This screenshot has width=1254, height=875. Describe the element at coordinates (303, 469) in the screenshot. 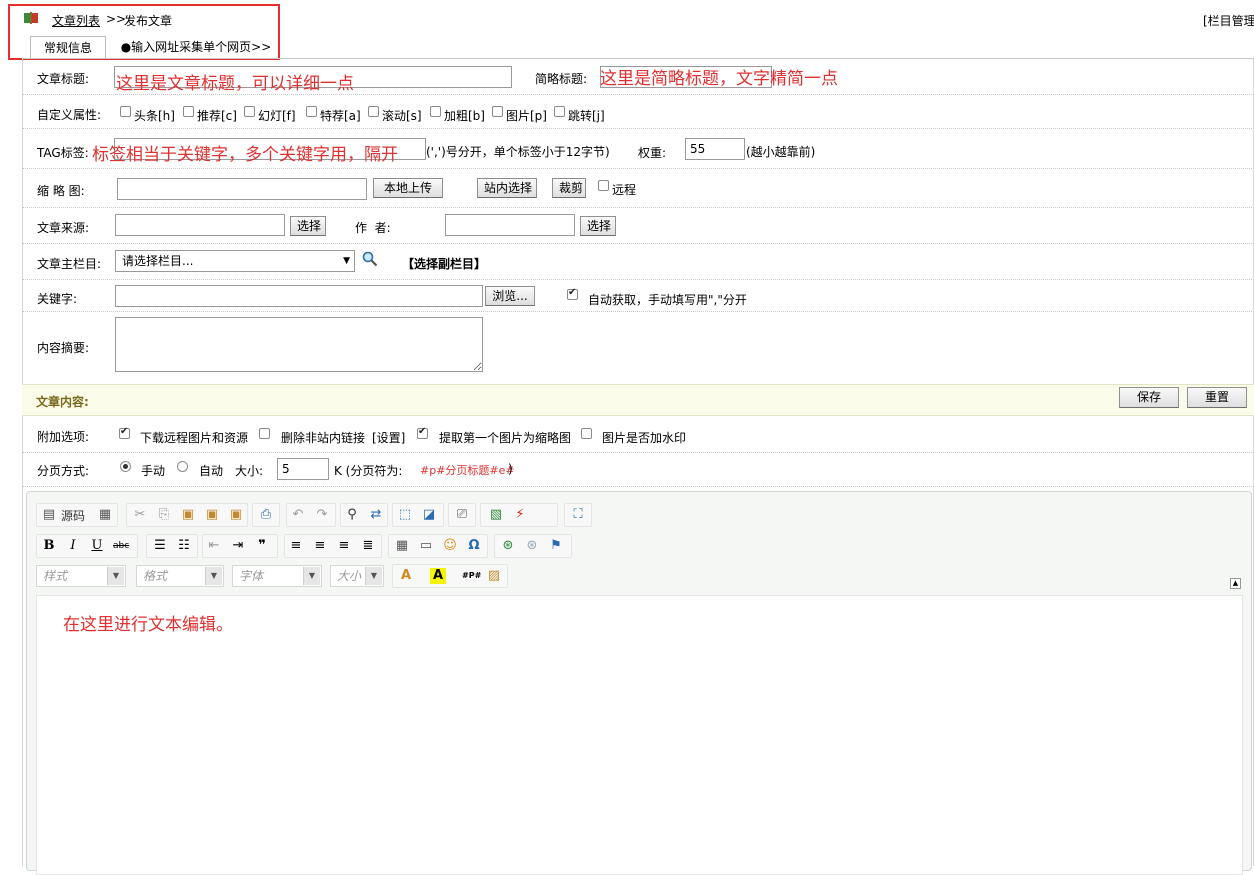

I see `size-input` at that location.